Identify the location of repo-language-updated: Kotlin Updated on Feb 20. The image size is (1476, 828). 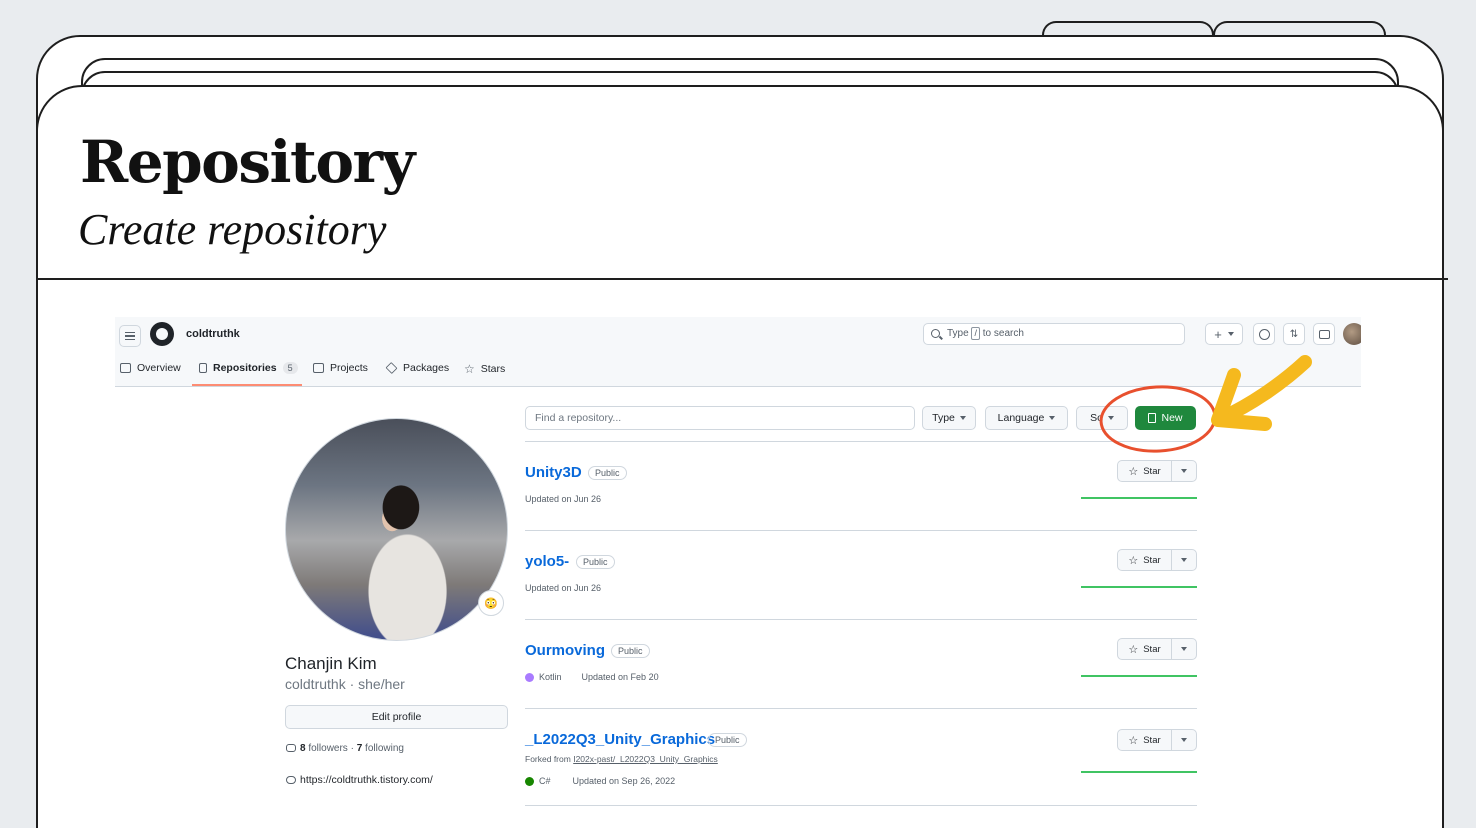
(592, 677).